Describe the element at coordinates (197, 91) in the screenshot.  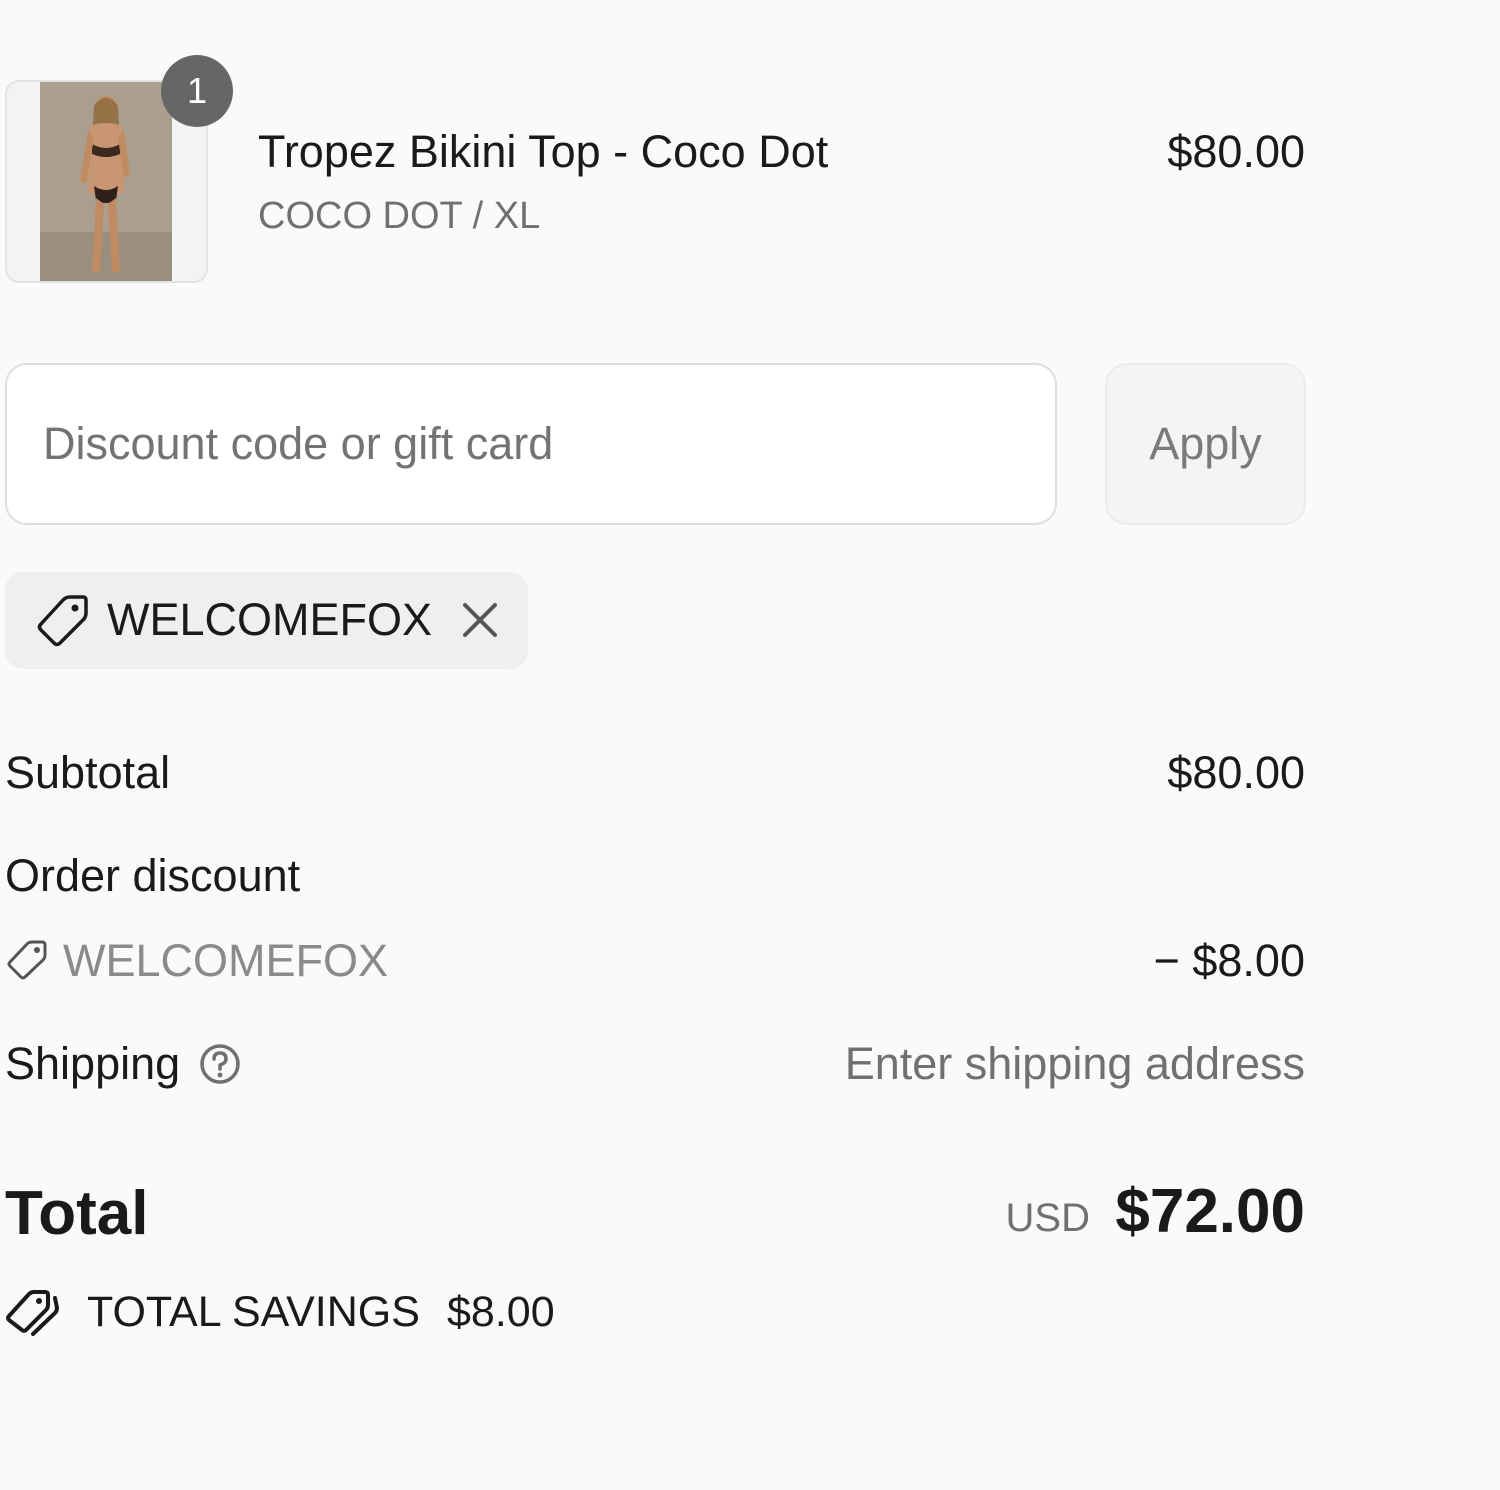
I see `quantity-badge: 1` at that location.